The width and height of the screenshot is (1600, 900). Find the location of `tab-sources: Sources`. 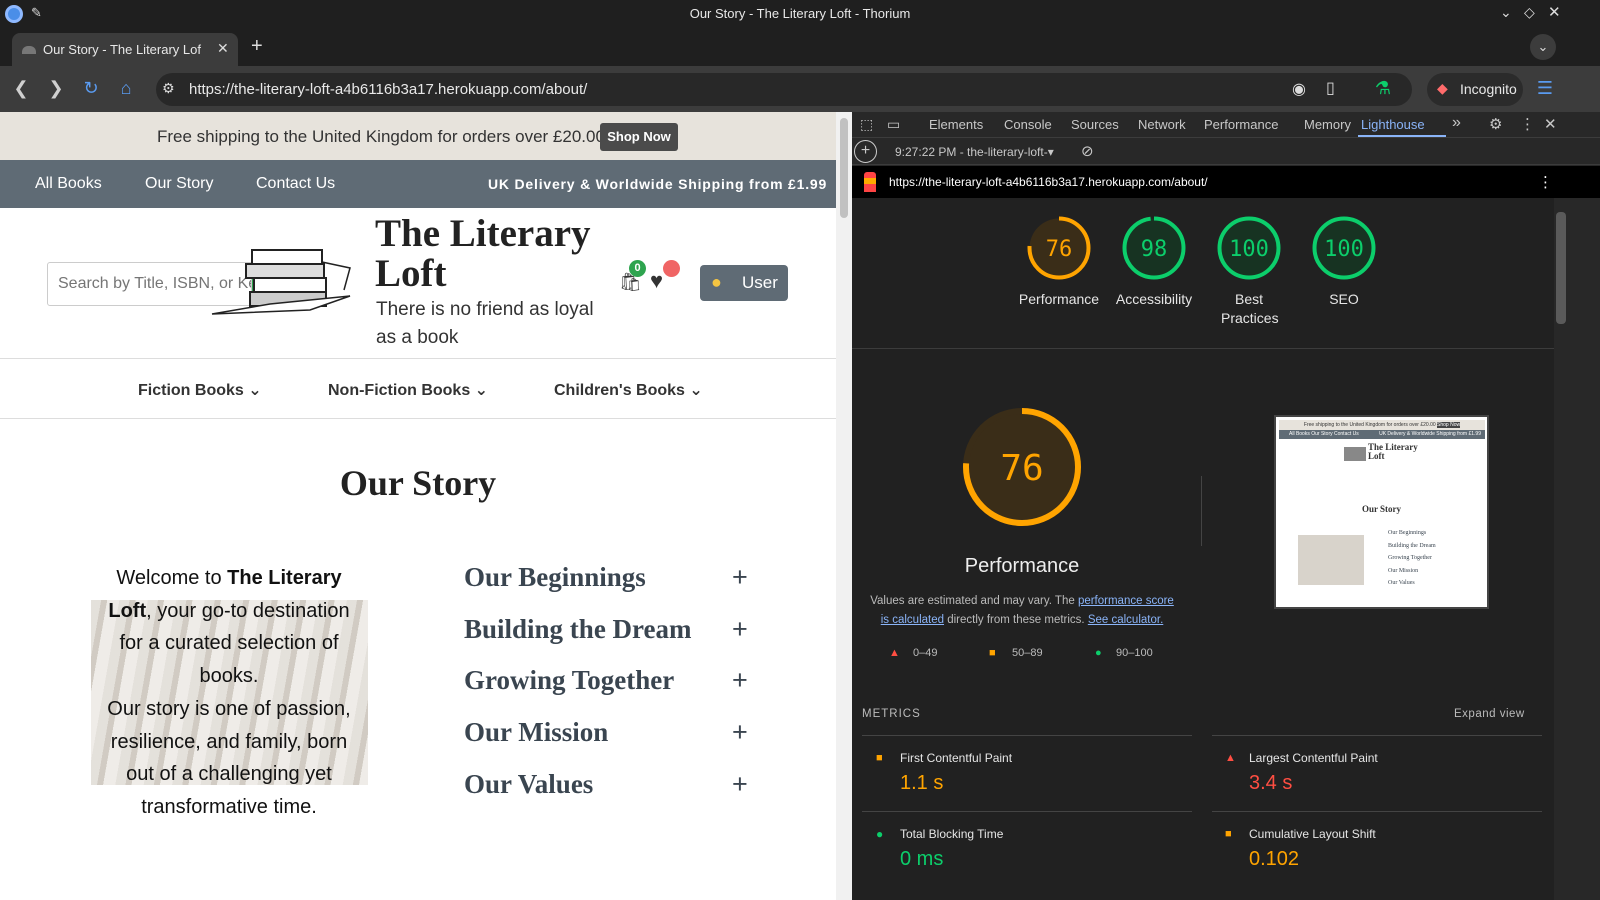

tab-sources: Sources is located at coordinates (1095, 124).